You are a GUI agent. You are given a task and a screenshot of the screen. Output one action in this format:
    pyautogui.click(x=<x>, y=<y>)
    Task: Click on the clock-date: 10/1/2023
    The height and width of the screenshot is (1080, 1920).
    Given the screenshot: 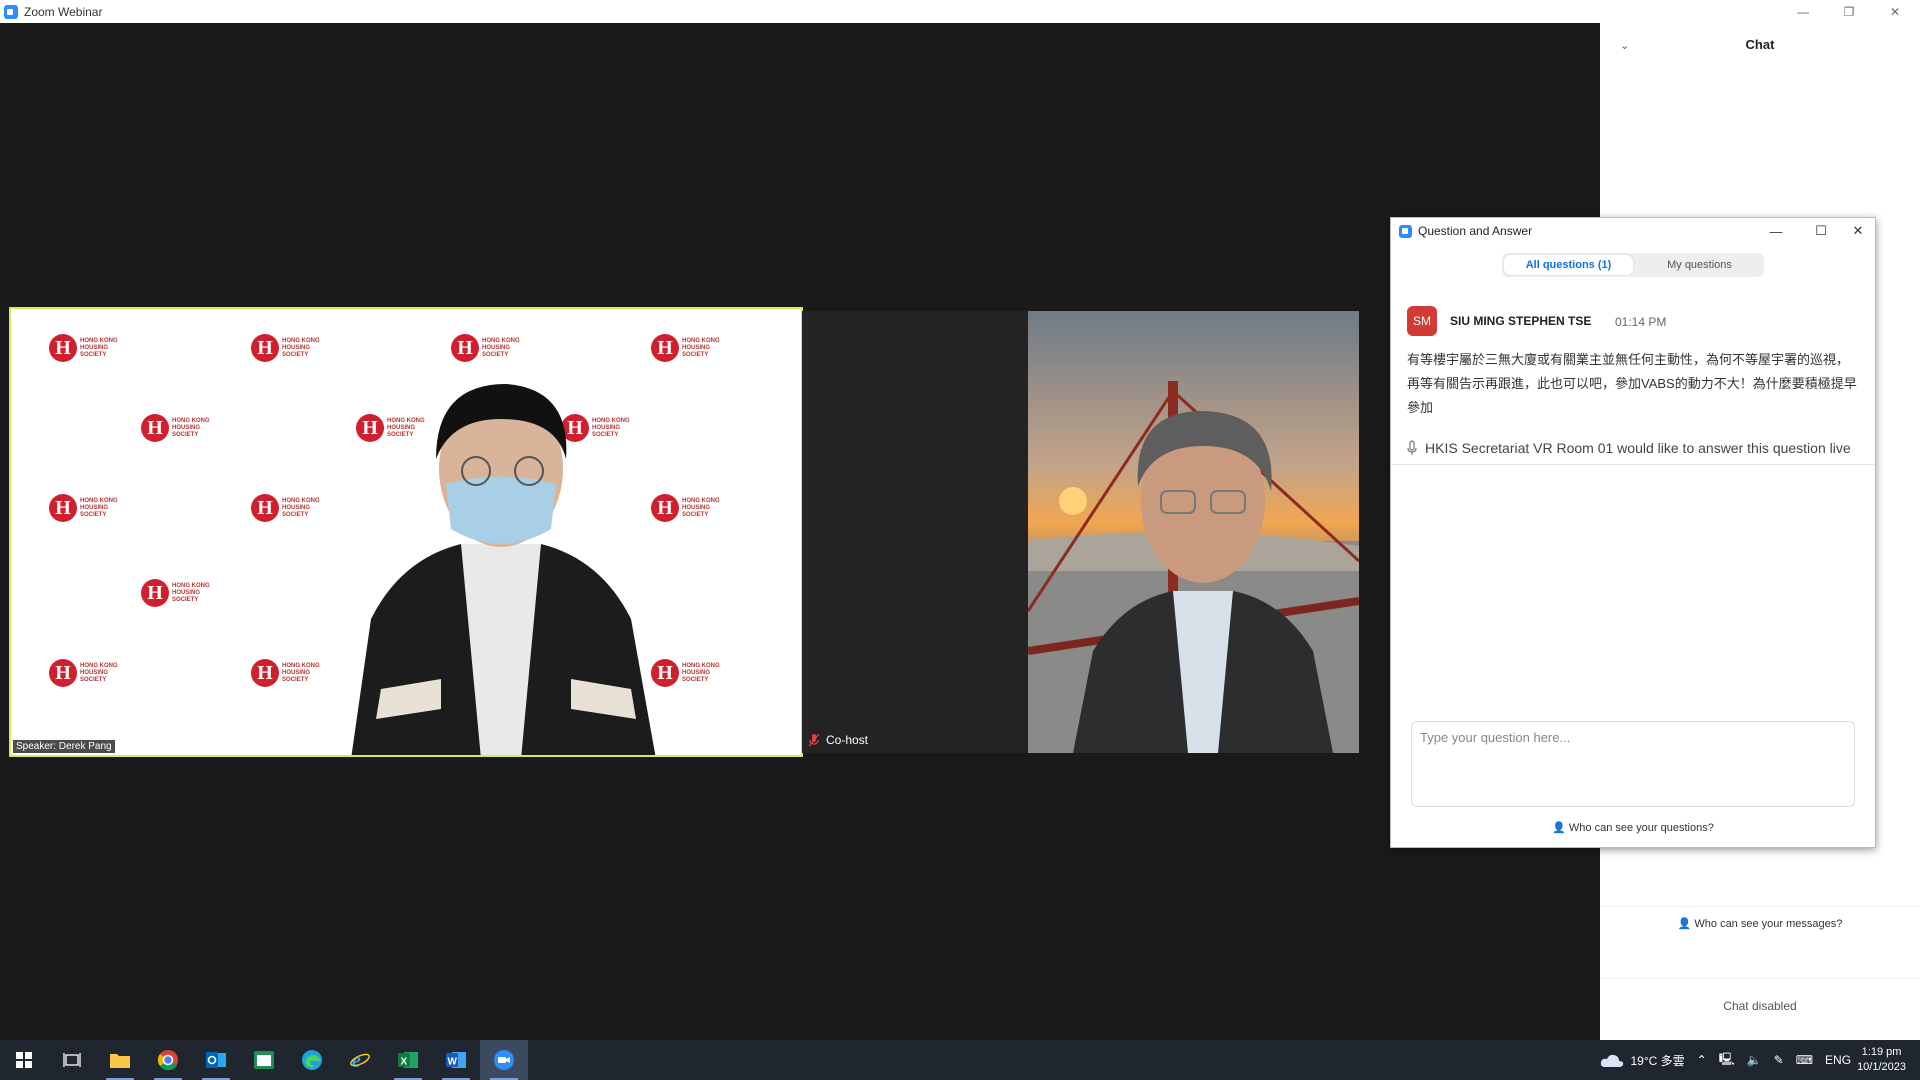 What is the action you would take?
    pyautogui.click(x=1881, y=1067)
    